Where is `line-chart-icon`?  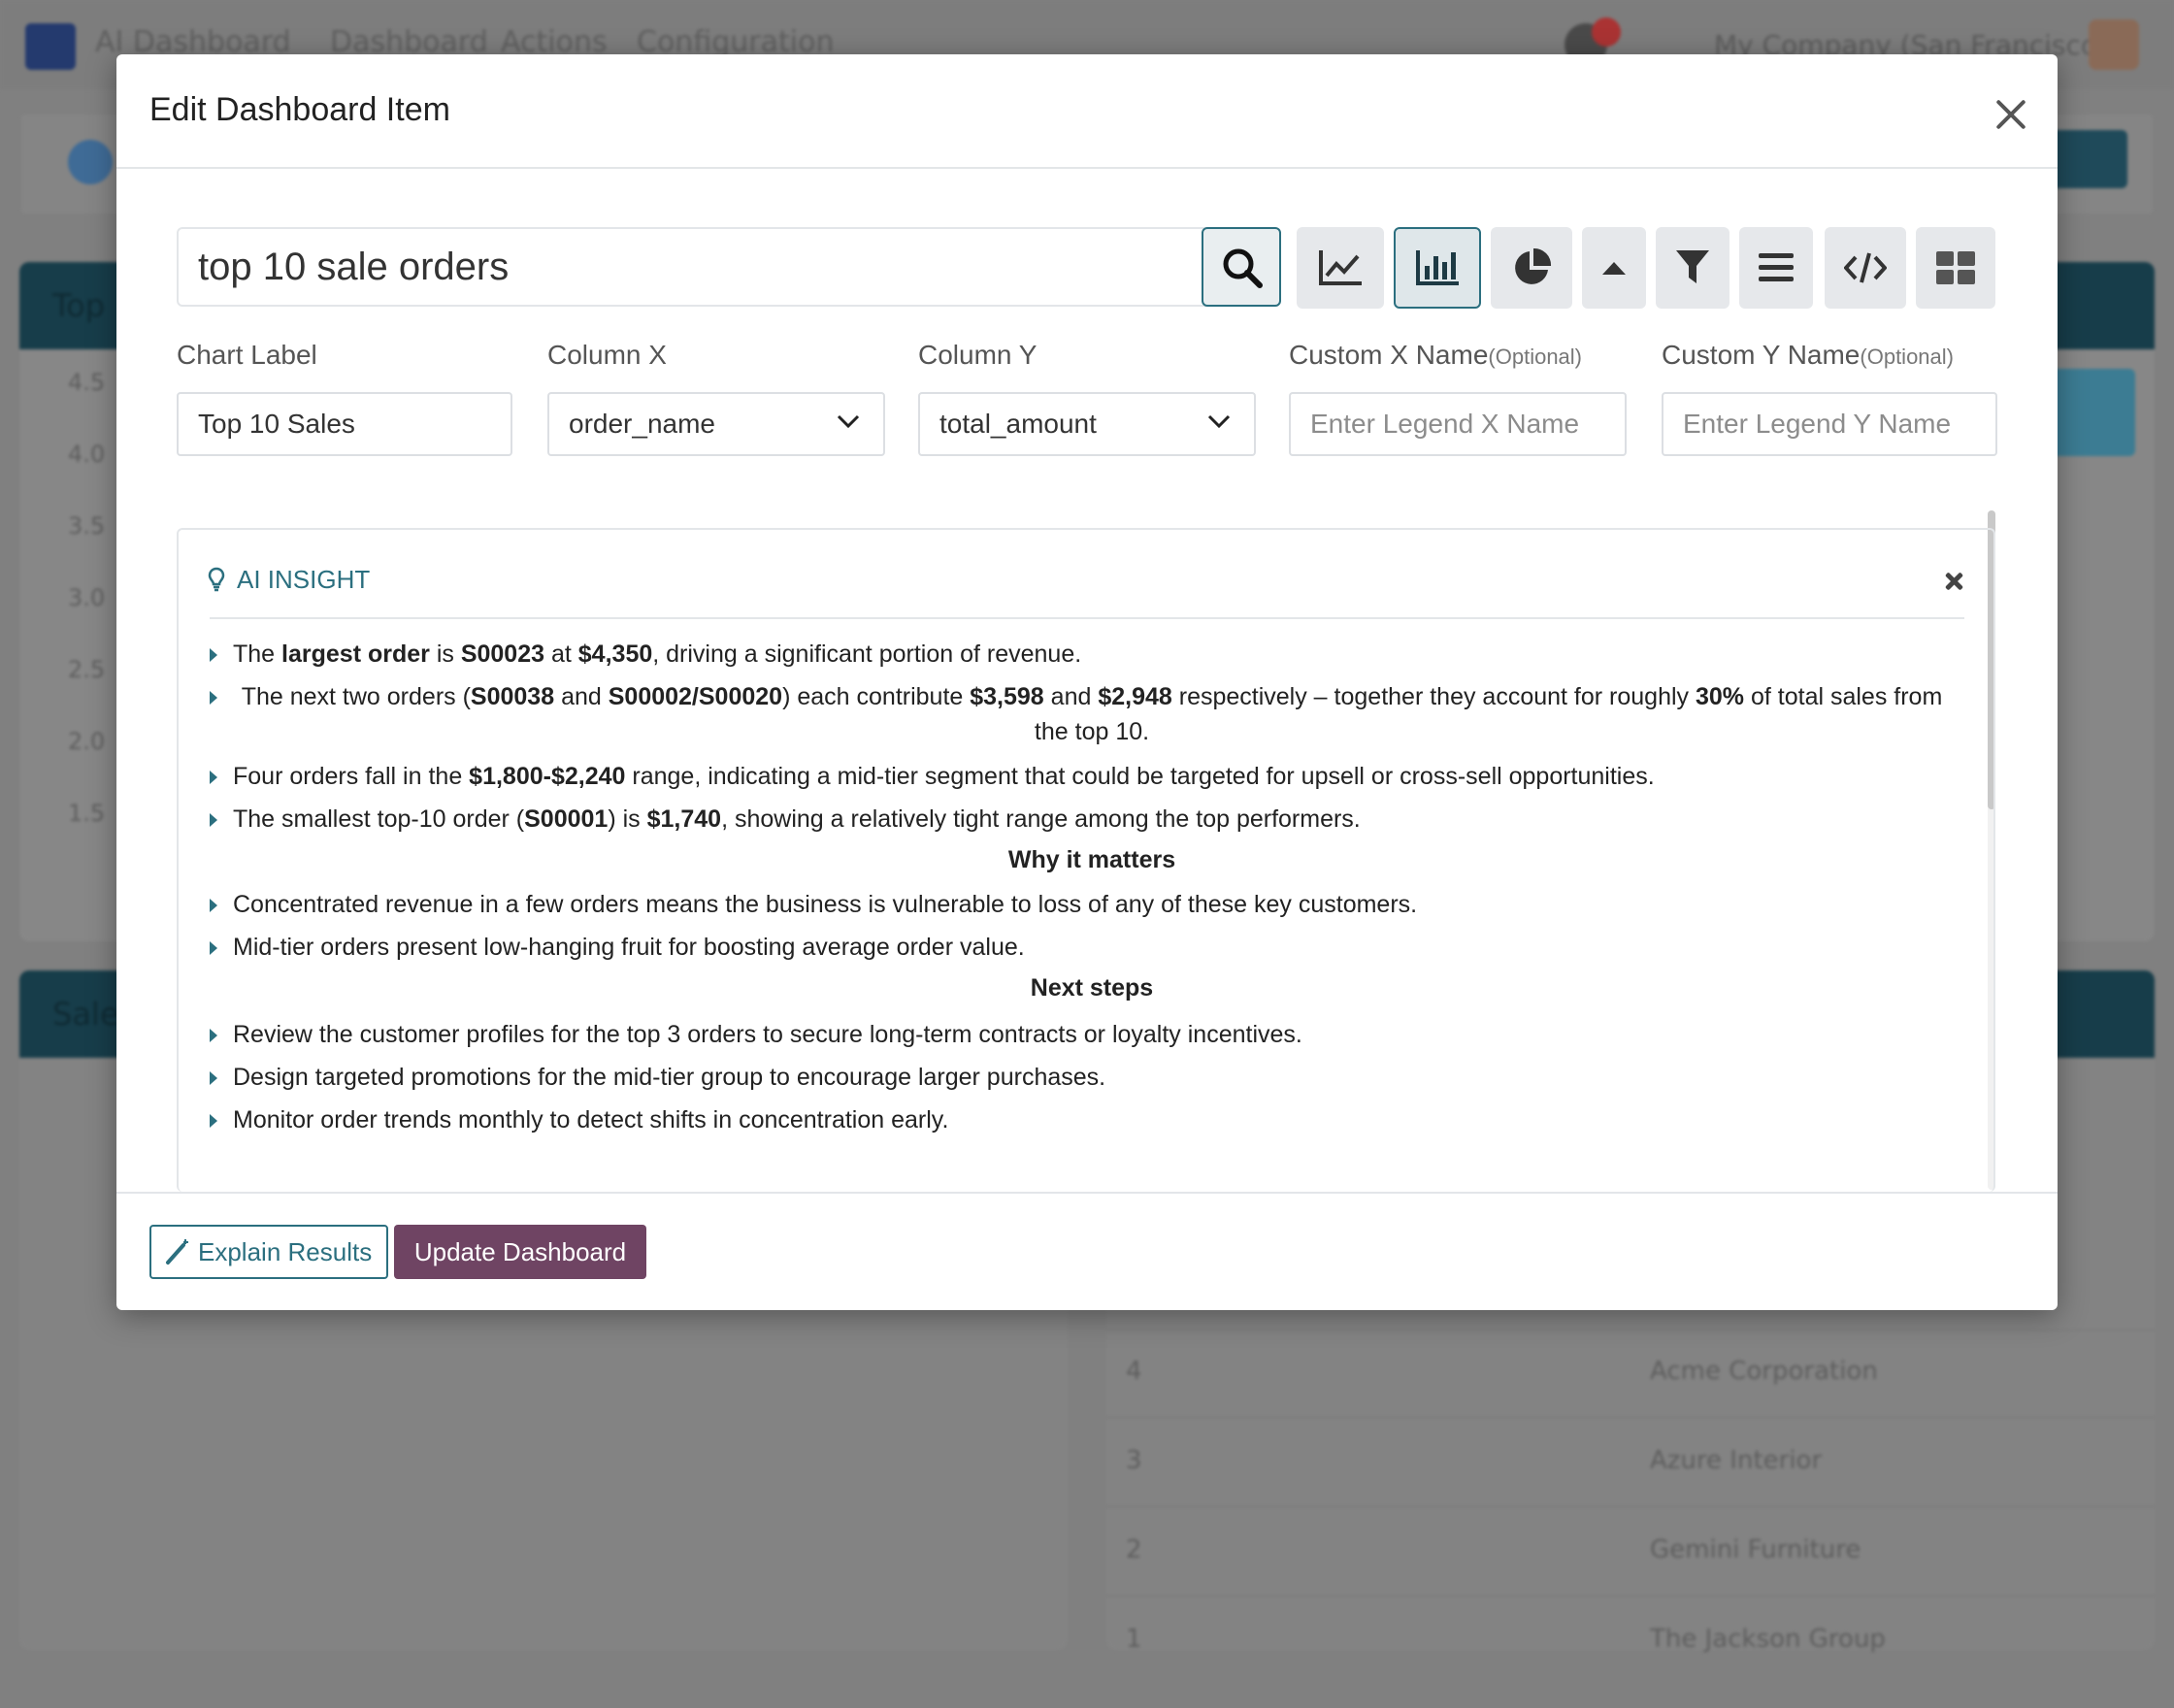
line-chart-icon is located at coordinates (1340, 267).